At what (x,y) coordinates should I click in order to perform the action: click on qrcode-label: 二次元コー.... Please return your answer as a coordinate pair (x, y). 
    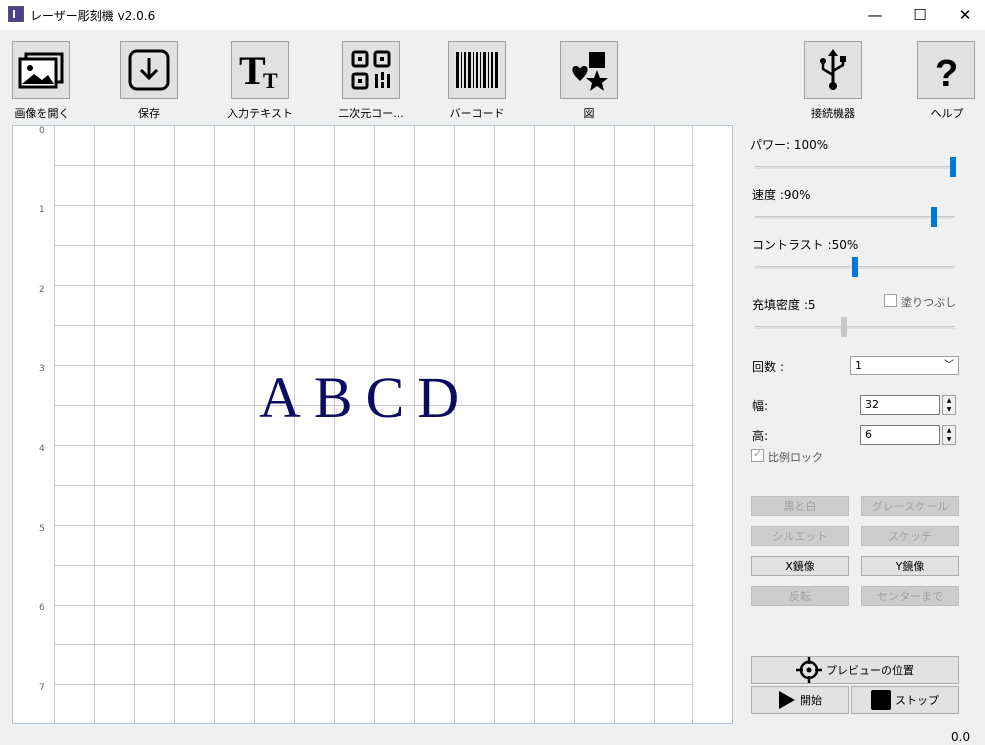
    Looking at the image, I should click on (371, 113).